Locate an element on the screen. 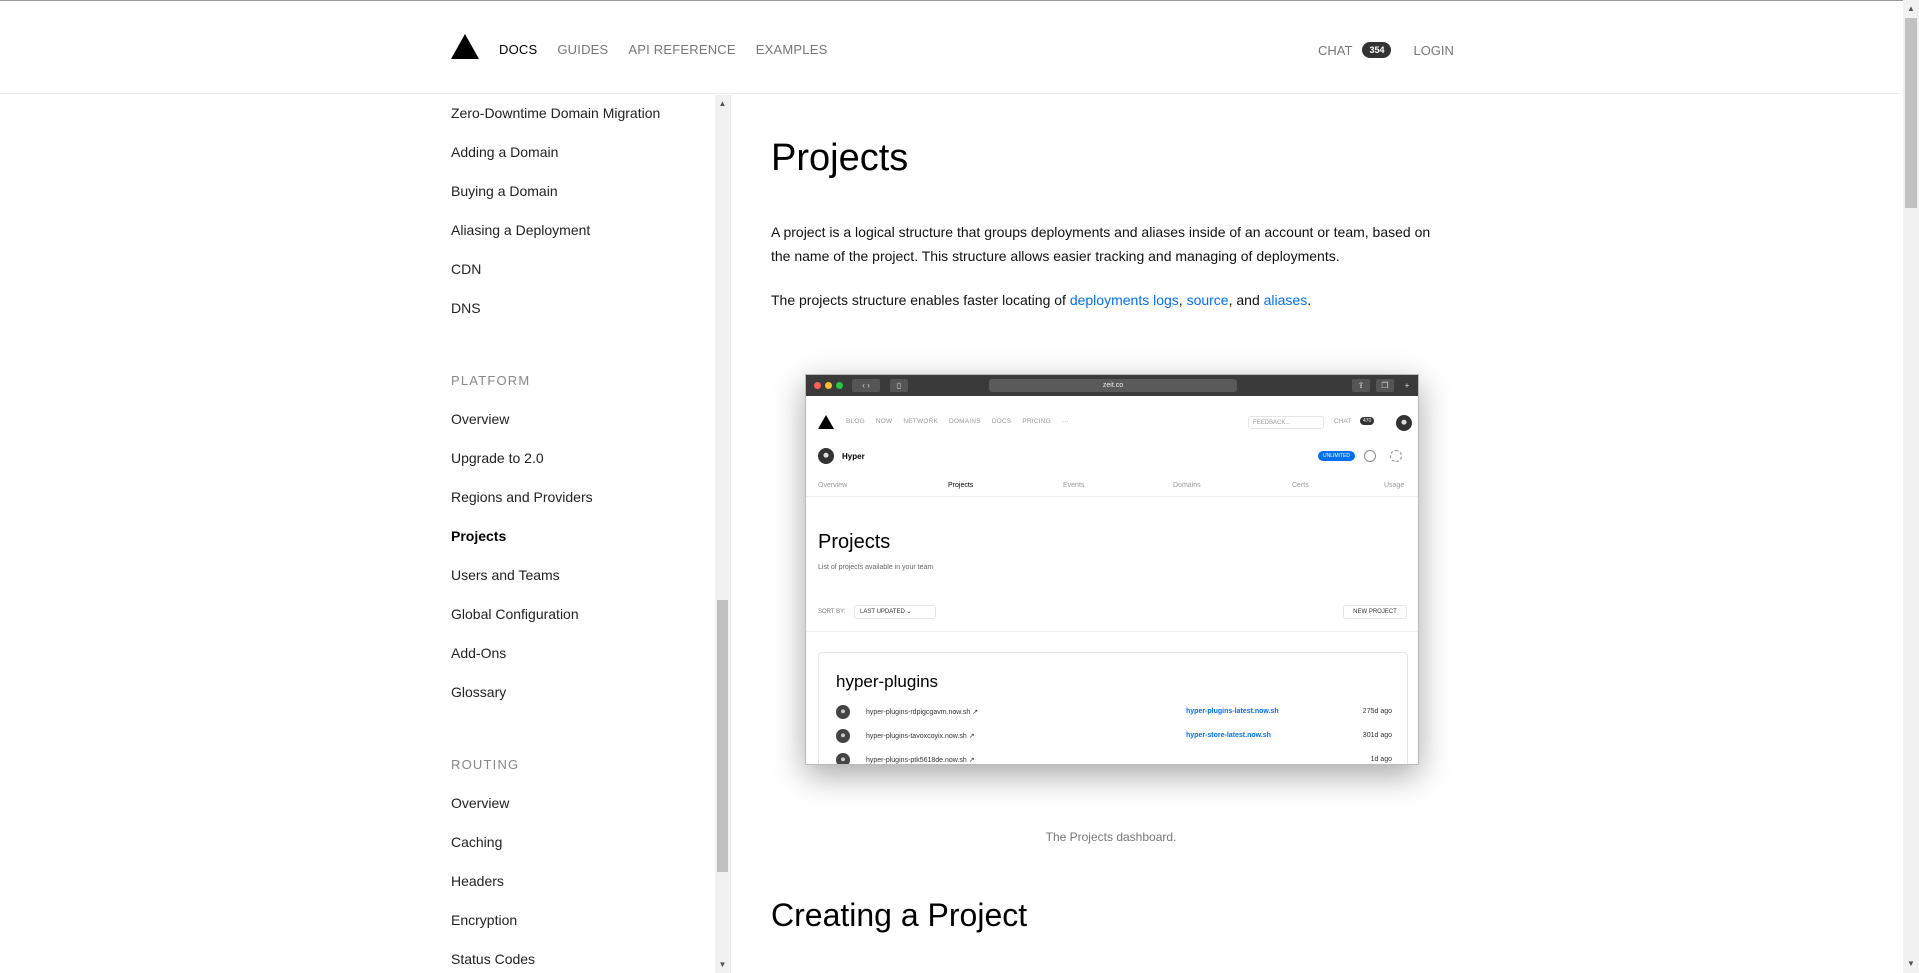 The height and width of the screenshot is (973, 1919). deployment-age: 1d ago is located at coordinates (1381, 759).